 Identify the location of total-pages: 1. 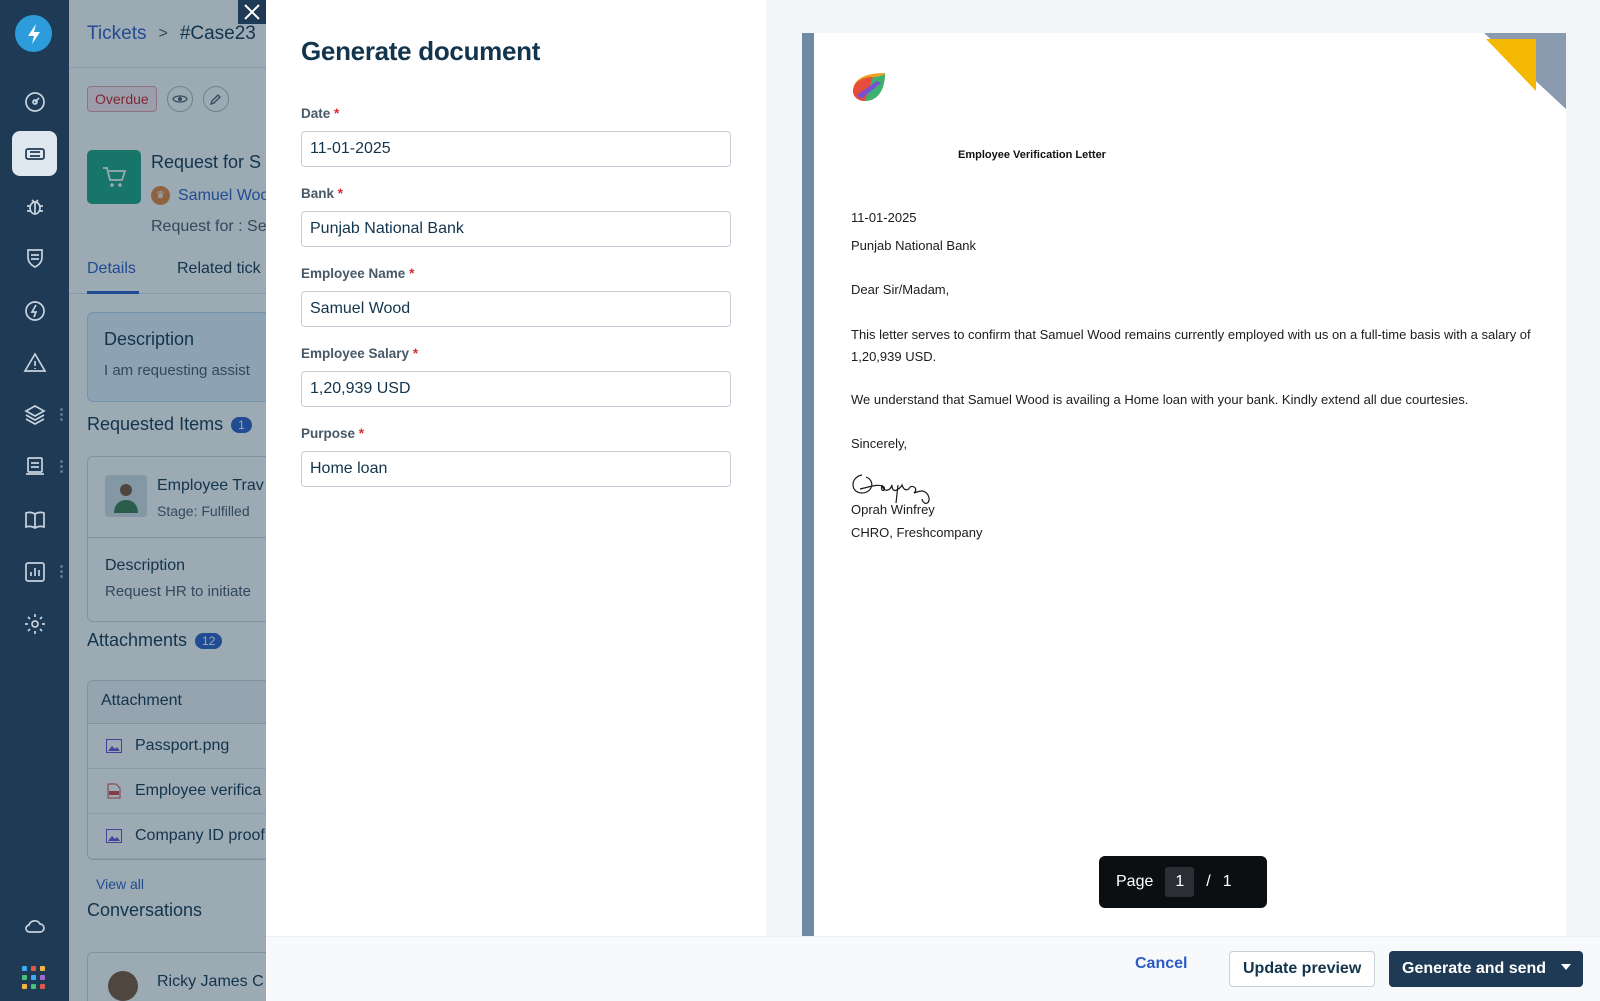
(1227, 881).